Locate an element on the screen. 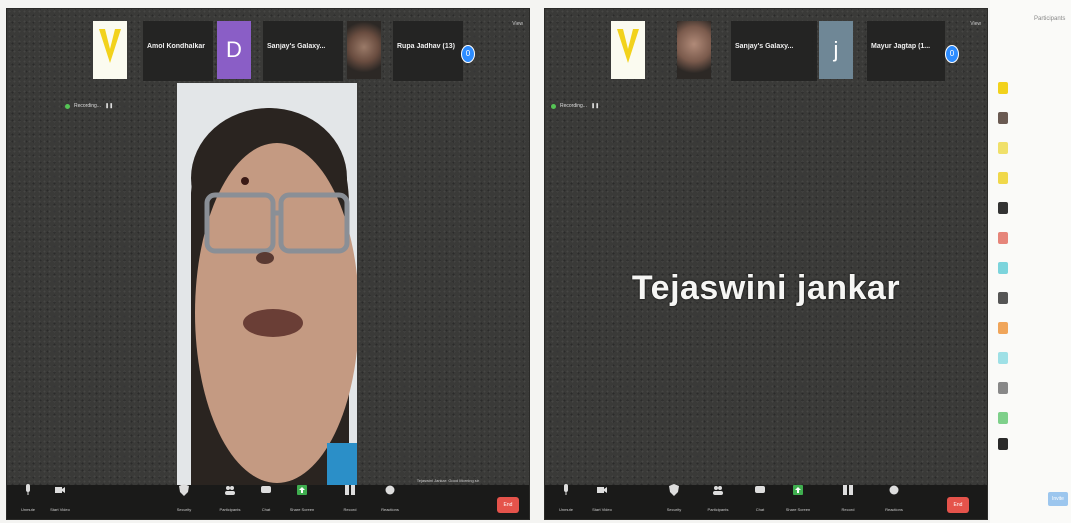  speaker-face-image is located at coordinates (267, 289).